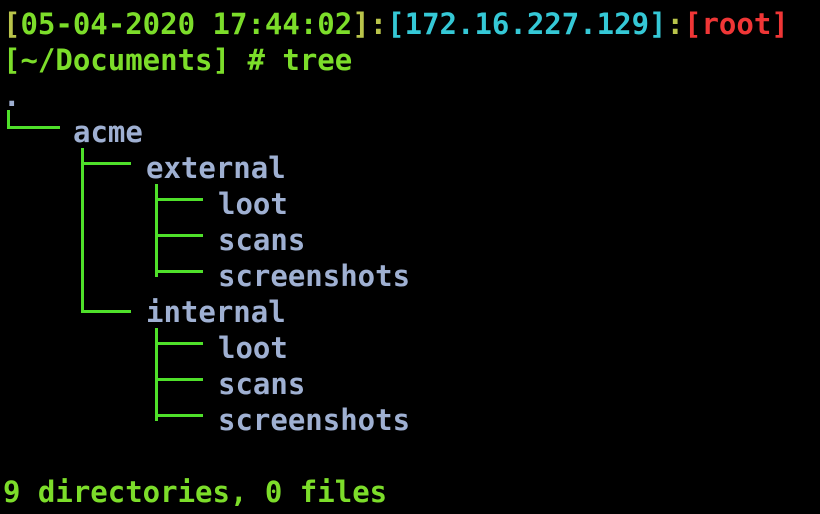 This screenshot has height=514, width=820. What do you see at coordinates (253, 204) in the screenshot?
I see `directory-external-loot: loot` at bounding box center [253, 204].